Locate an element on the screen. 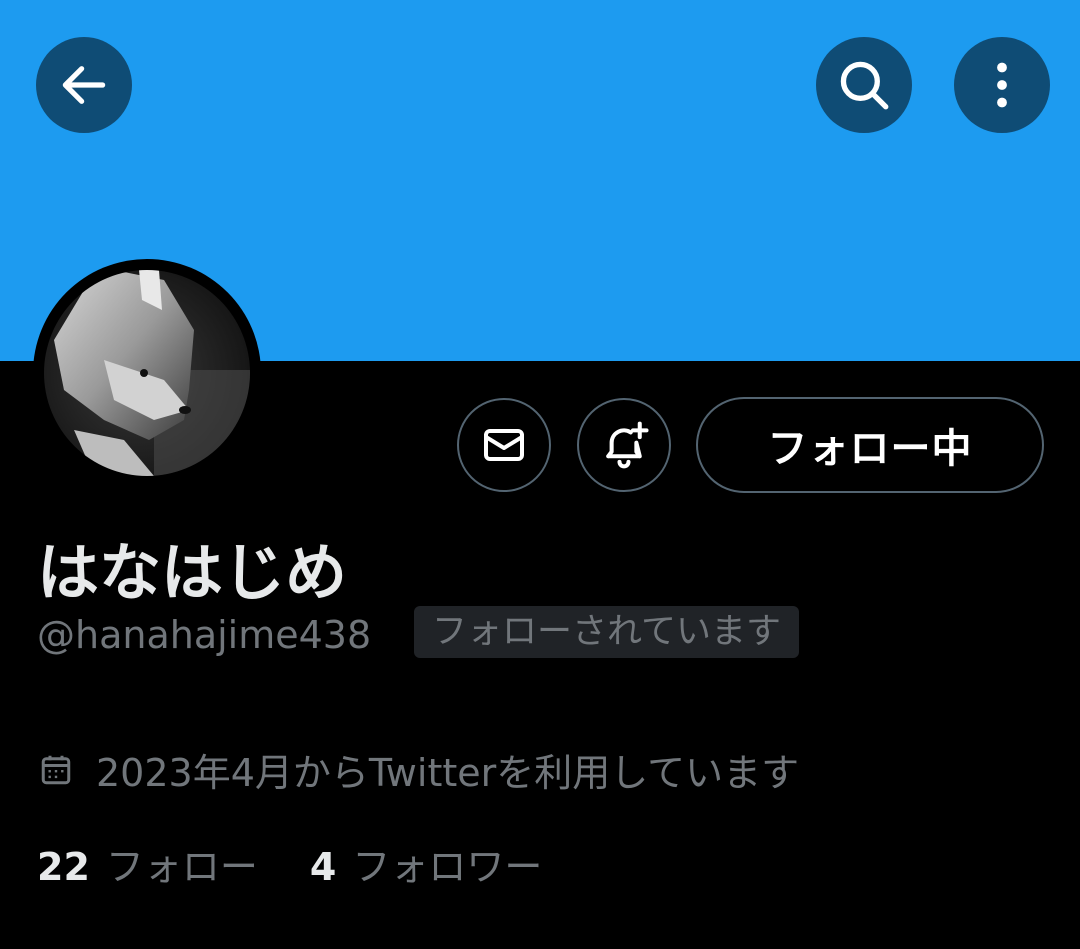  user-handle: @hanahajime438 is located at coordinates (204, 635).